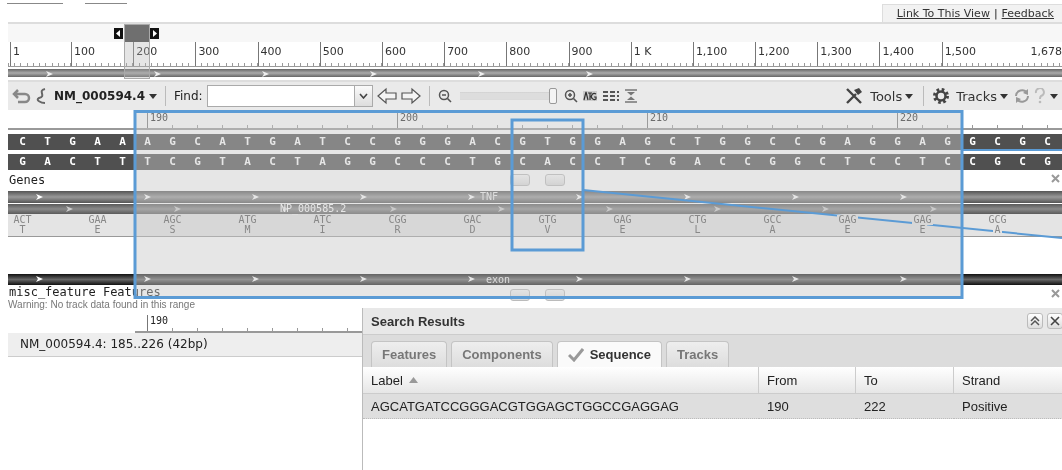 The height and width of the screenshot is (470, 1062). What do you see at coordinates (905, 380) in the screenshot?
I see `column-header: To` at bounding box center [905, 380].